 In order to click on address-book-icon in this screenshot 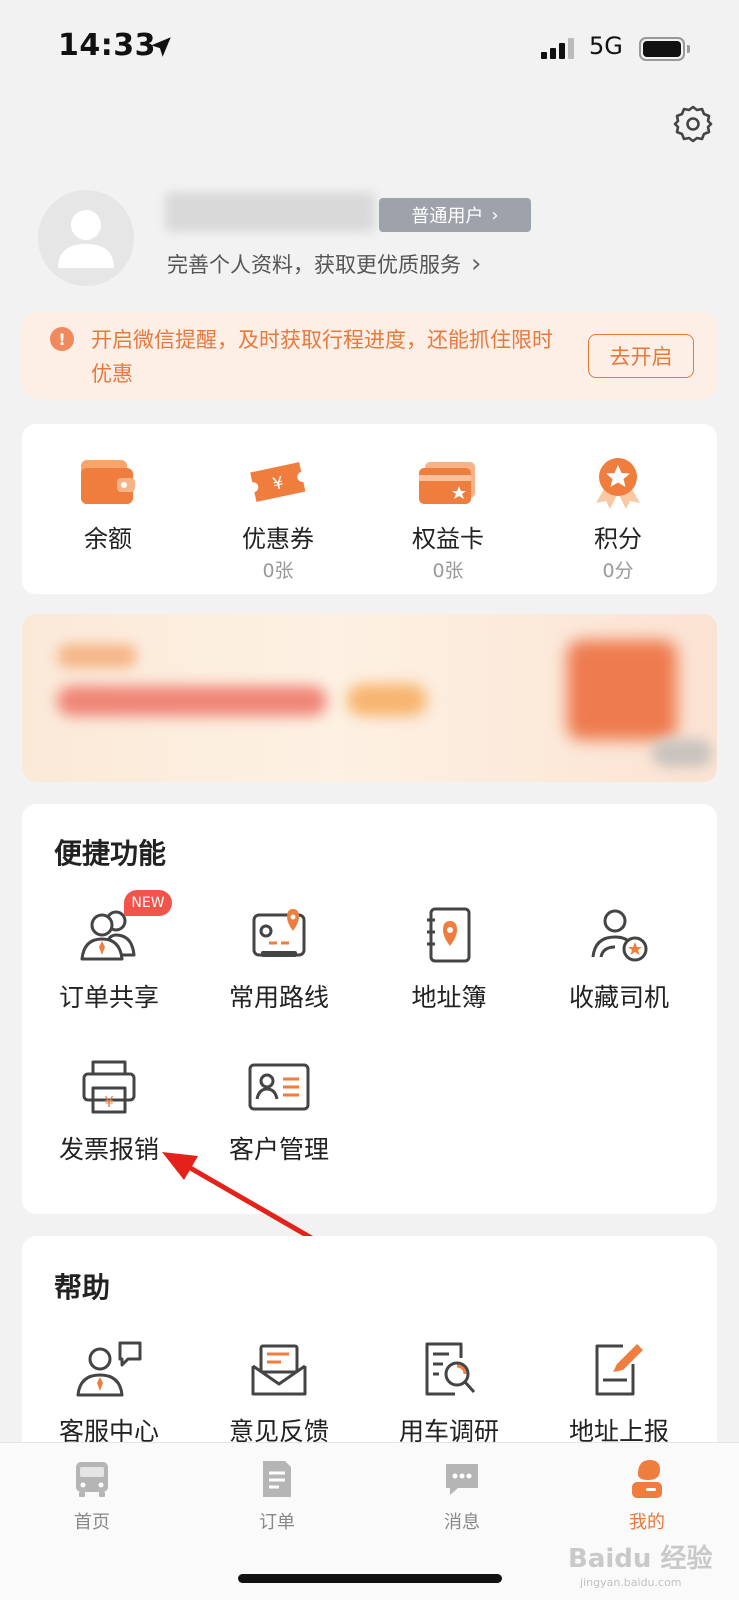, I will do `click(449, 935)`.